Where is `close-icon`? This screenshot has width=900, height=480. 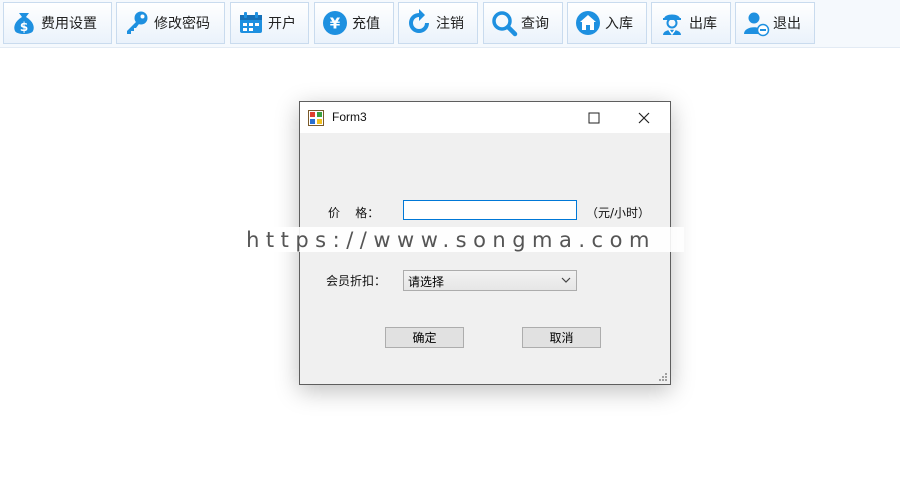 close-icon is located at coordinates (644, 117).